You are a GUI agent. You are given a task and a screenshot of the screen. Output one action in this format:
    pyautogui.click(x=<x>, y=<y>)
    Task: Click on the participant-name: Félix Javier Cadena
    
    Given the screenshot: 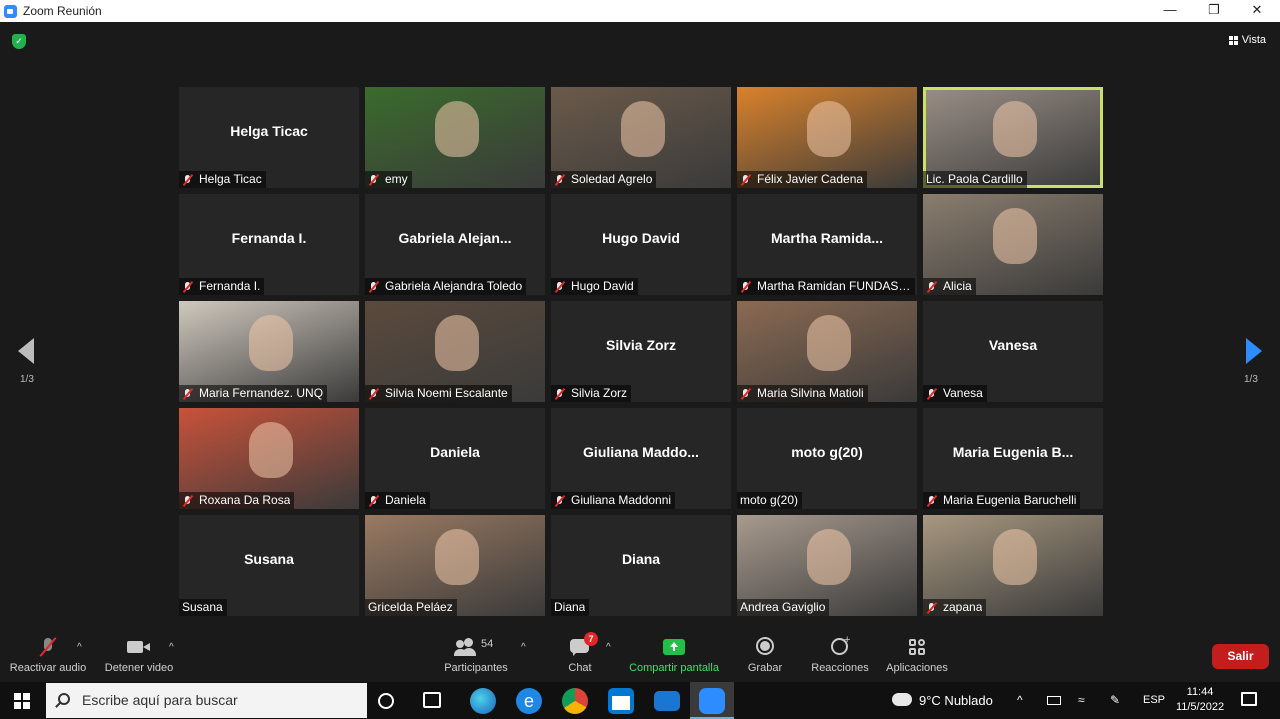 What is the action you would take?
    pyautogui.click(x=810, y=179)
    